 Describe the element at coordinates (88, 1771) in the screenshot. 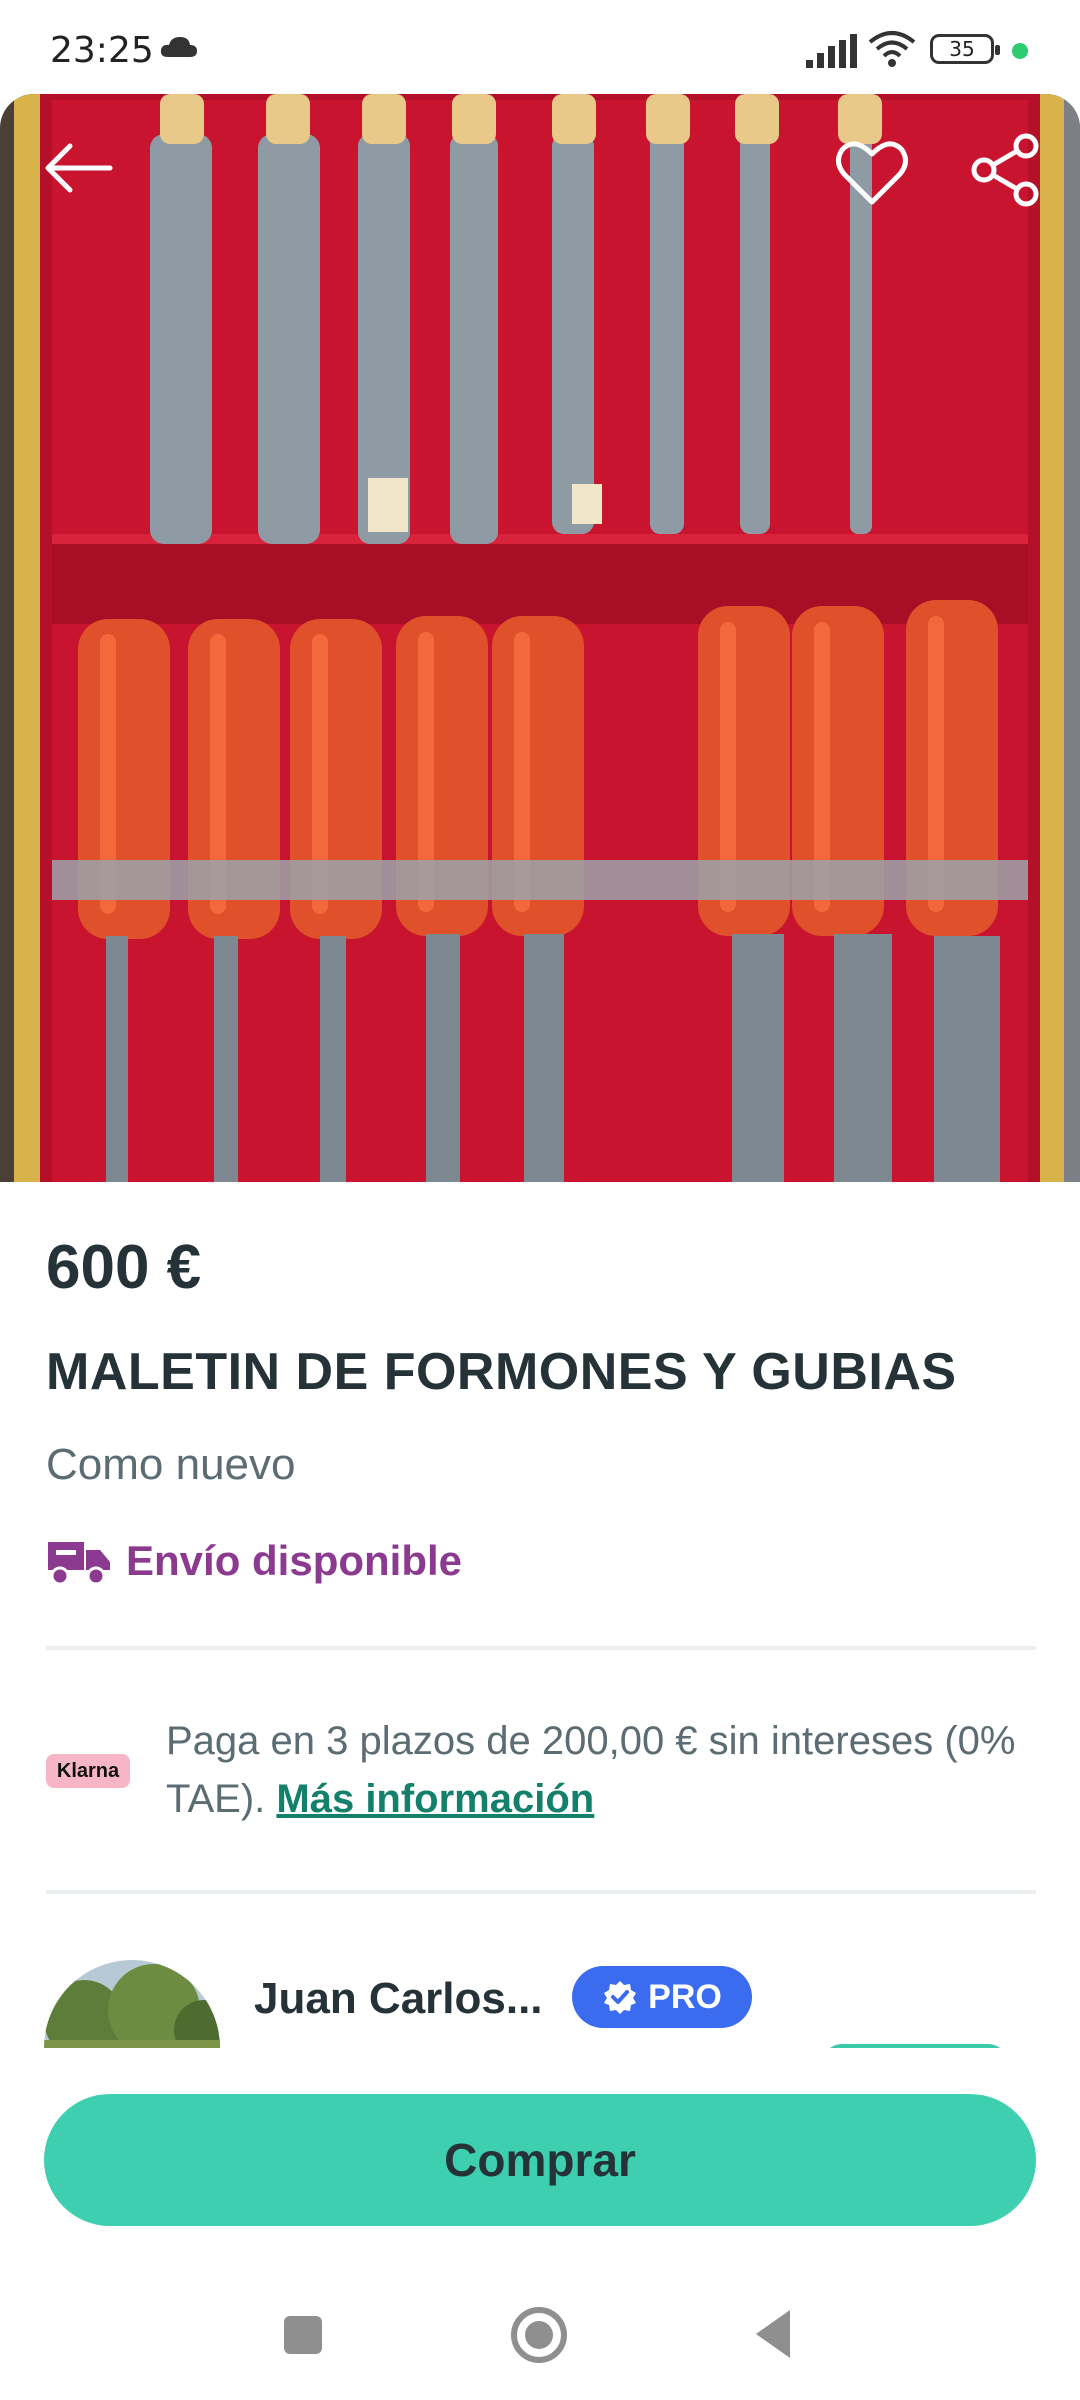

I see `klarna-badge: Klarna` at that location.